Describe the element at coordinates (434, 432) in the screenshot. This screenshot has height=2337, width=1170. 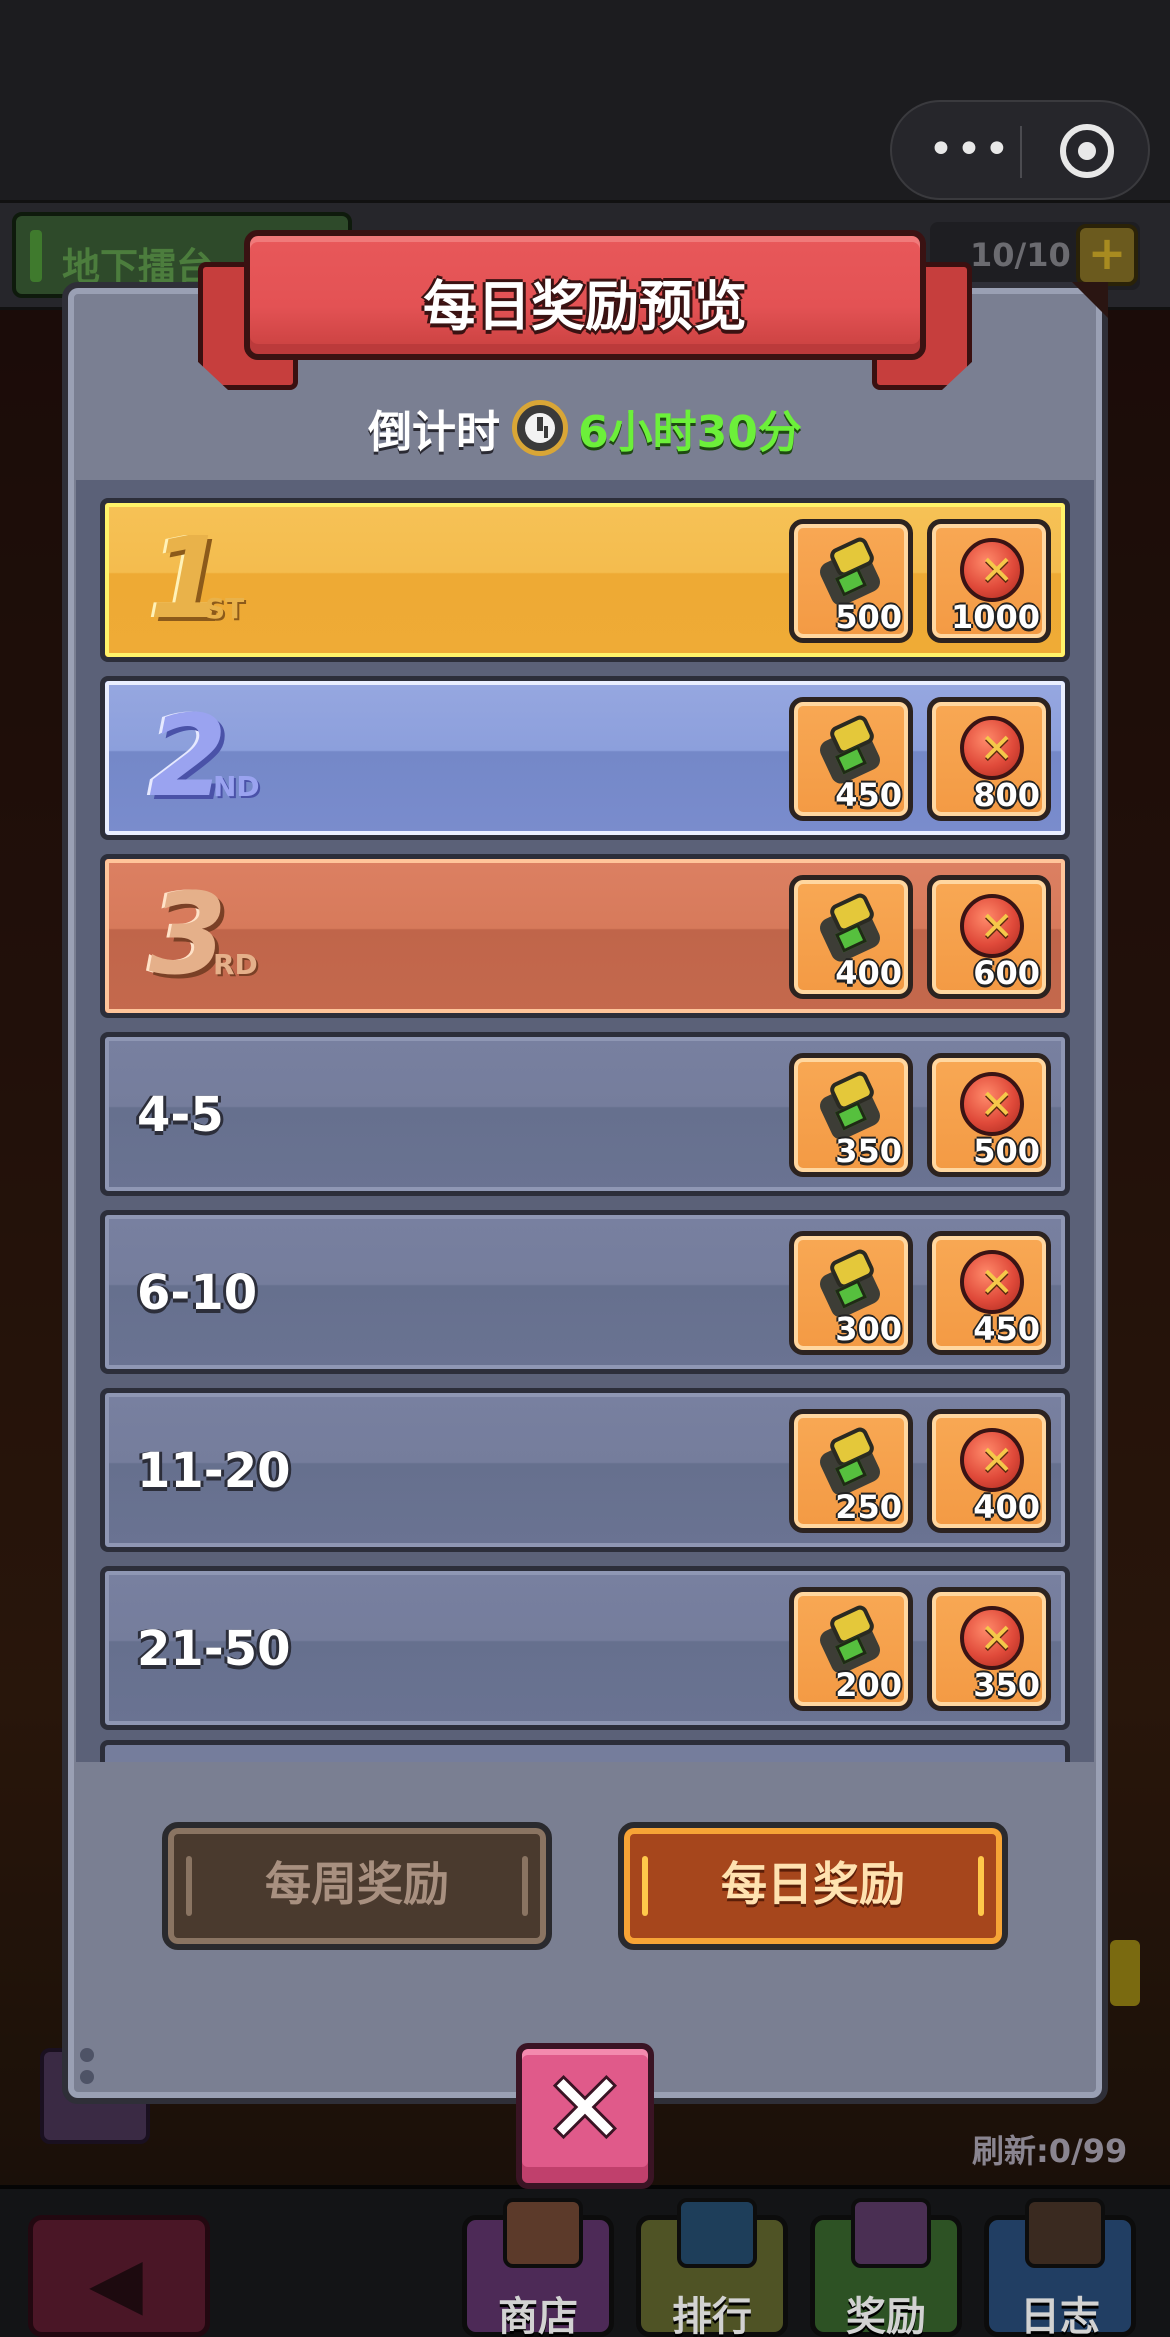
I see `countdown-label: 倒计时` at that location.